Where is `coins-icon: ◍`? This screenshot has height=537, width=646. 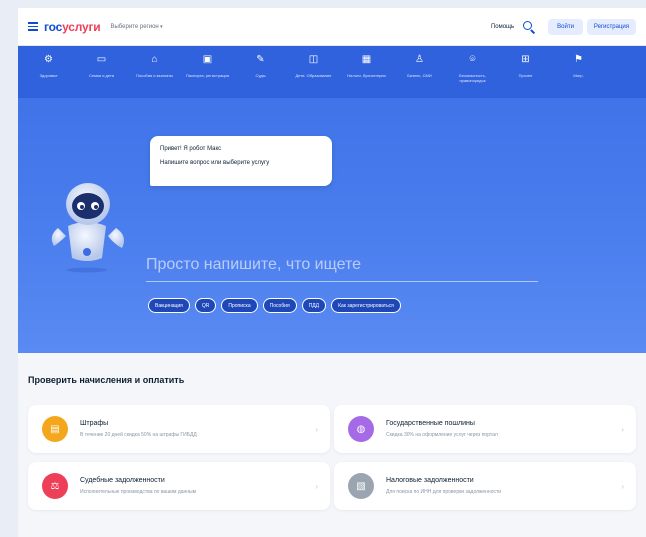 coins-icon: ◍ is located at coordinates (361, 429).